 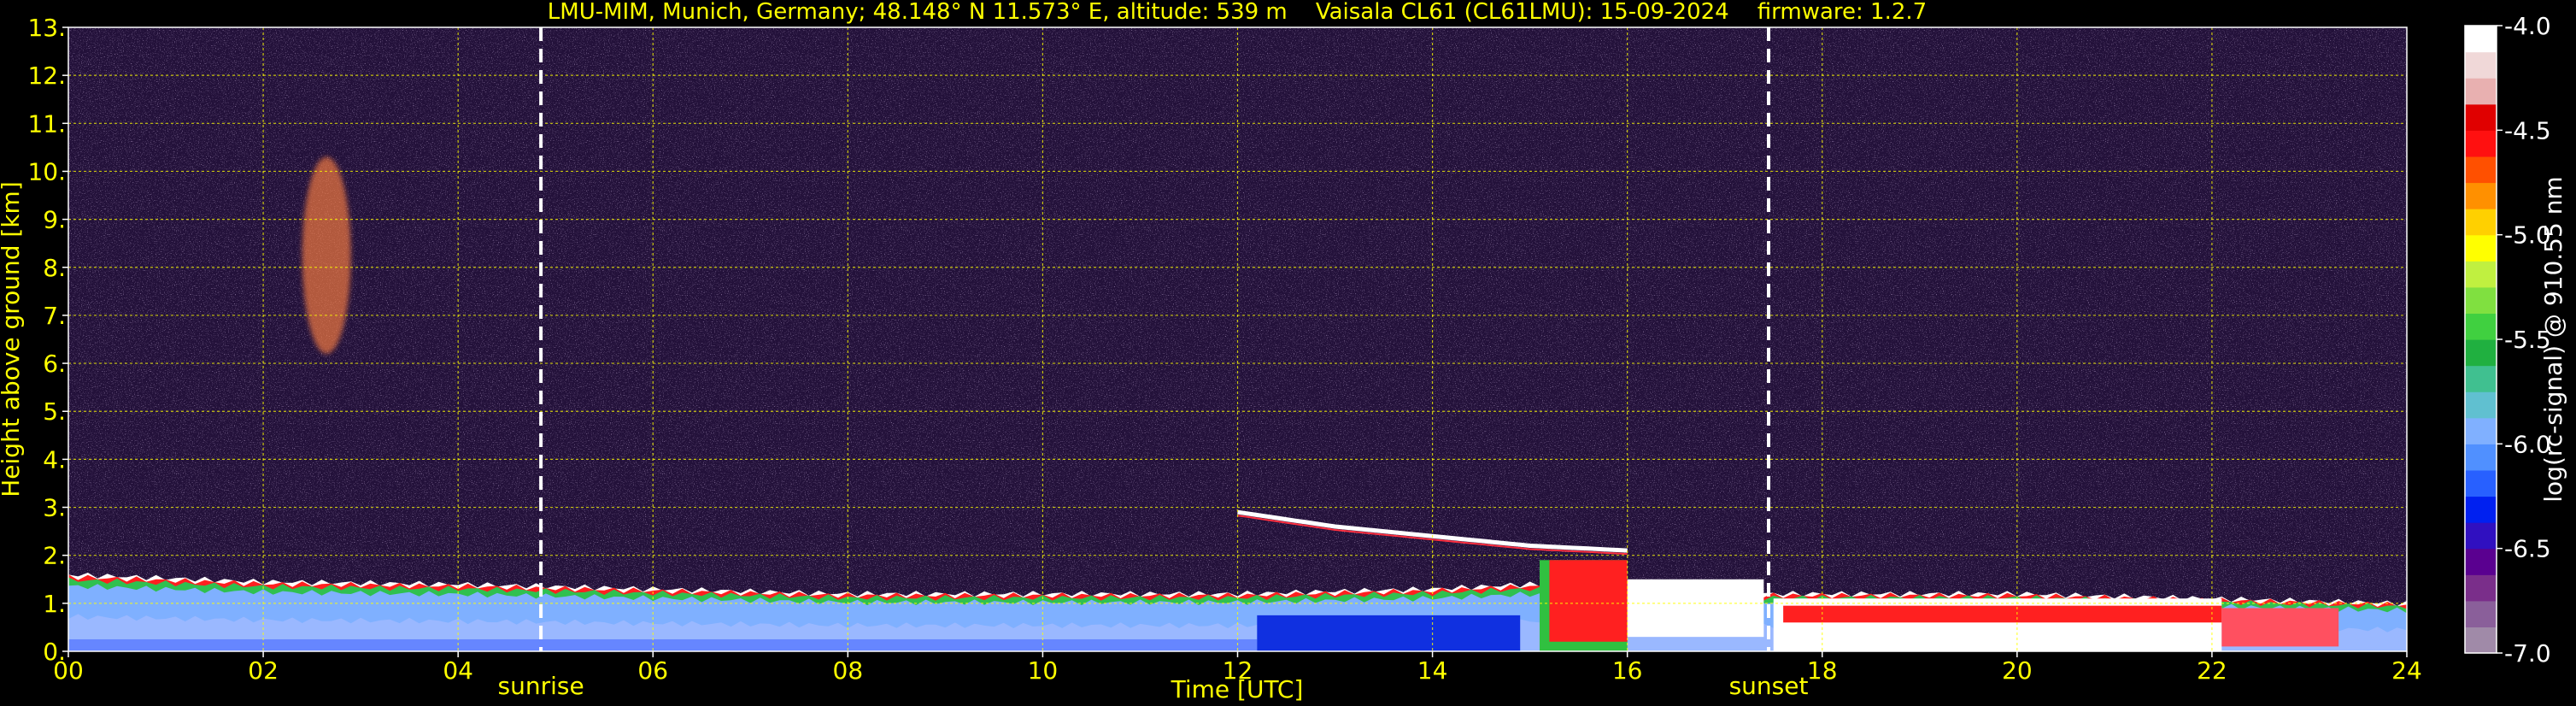 I want to click on x-tick-label: 18, so click(x=1822, y=670).